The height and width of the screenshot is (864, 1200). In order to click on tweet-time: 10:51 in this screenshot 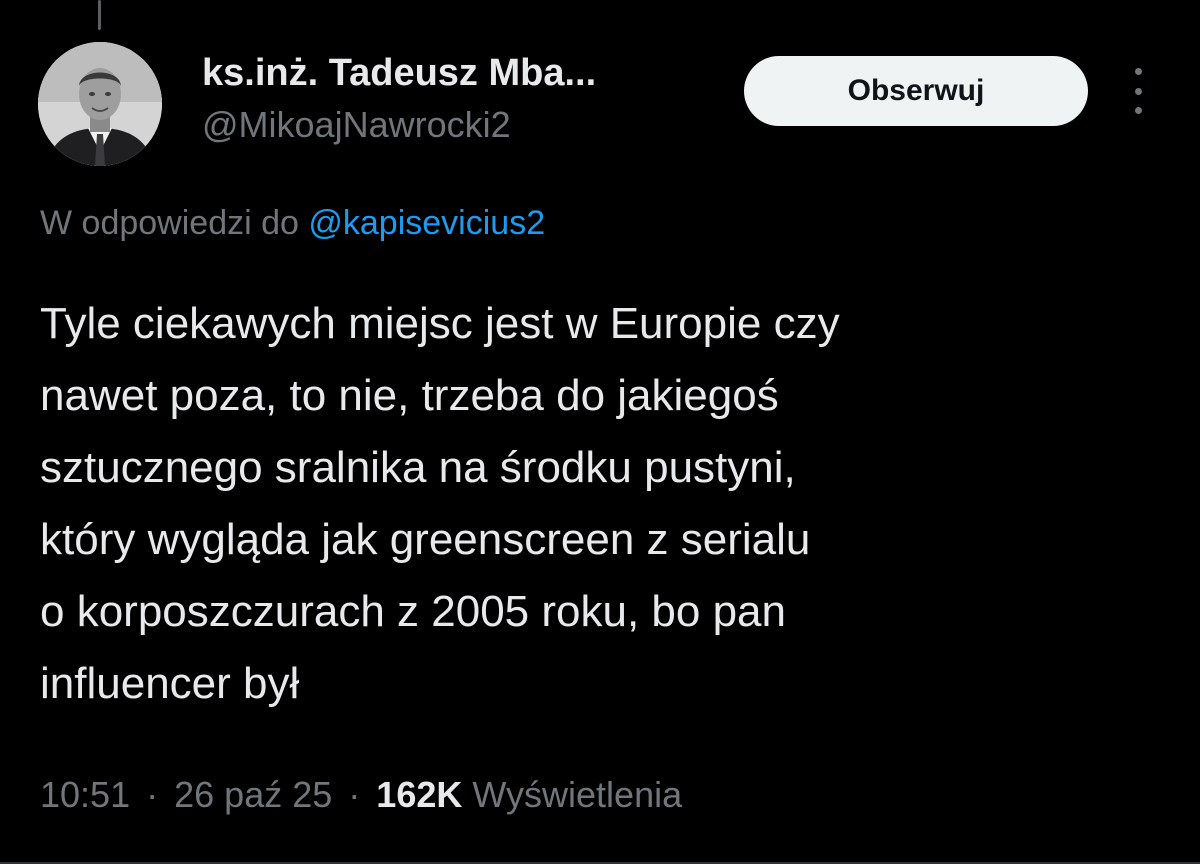, I will do `click(85, 794)`.